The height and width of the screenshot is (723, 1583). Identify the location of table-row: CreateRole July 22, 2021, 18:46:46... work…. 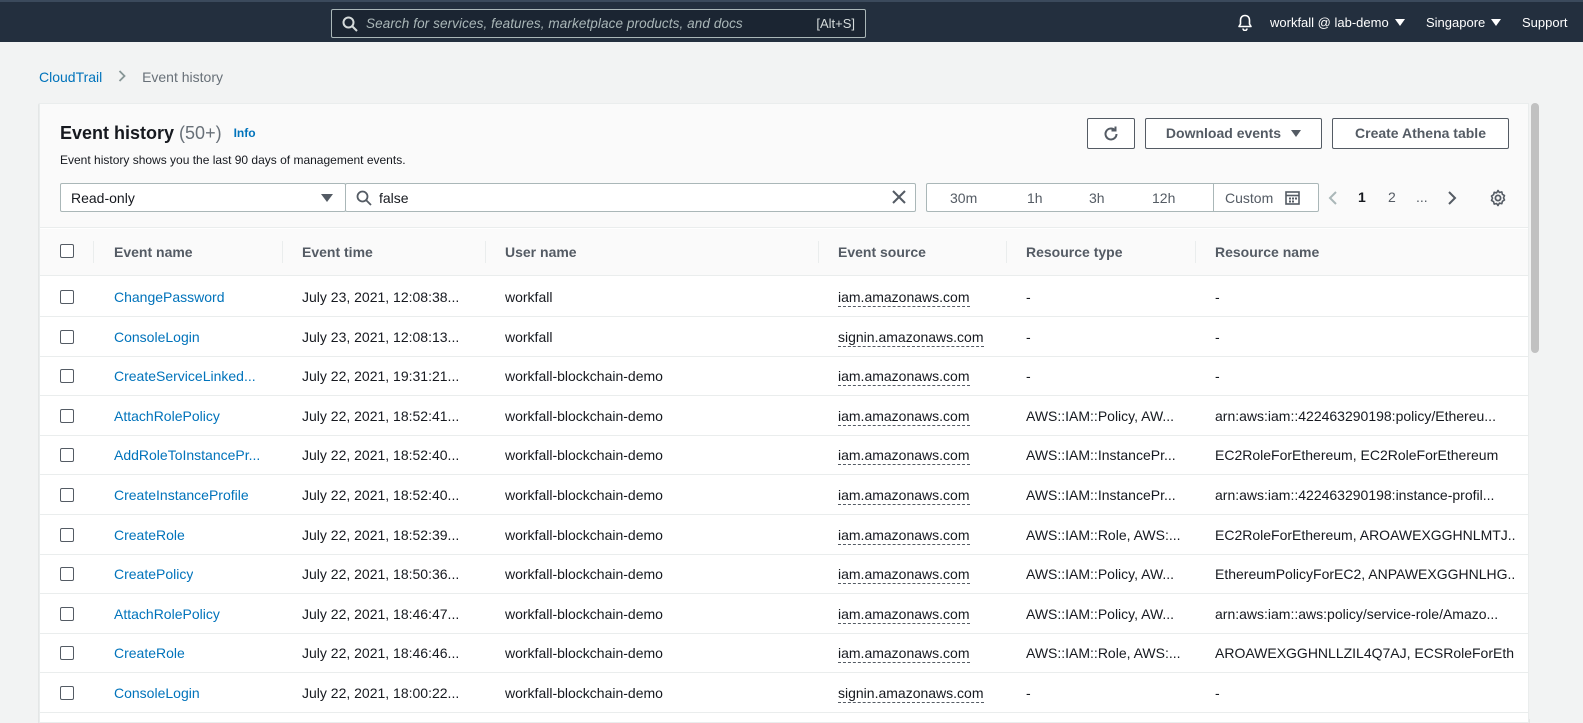
(784, 653).